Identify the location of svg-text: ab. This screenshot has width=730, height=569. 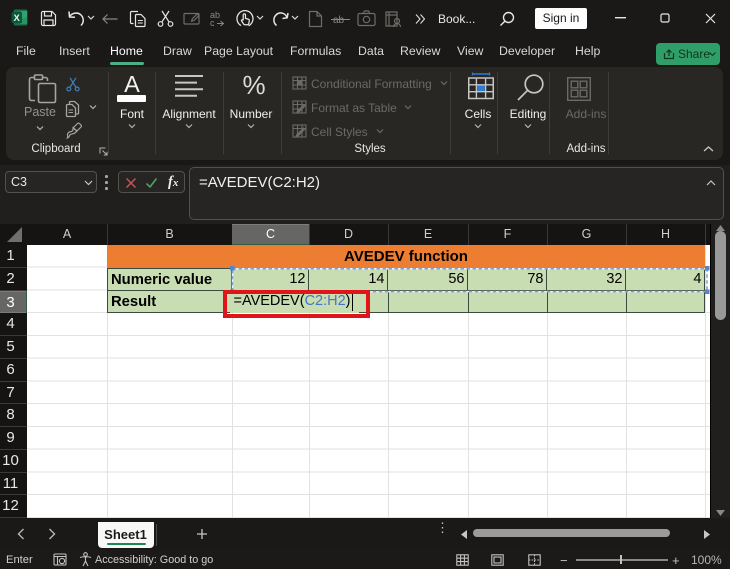
(339, 20).